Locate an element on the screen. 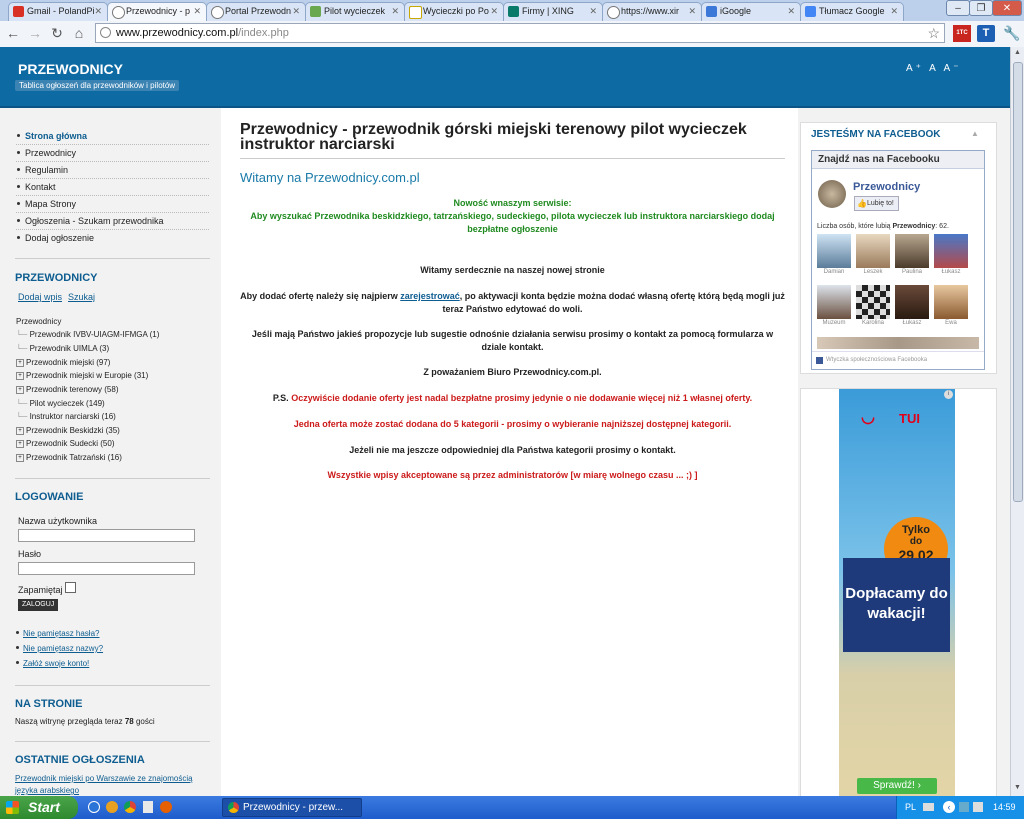  forgot-password-link: Nie pamiętasz hasła? is located at coordinates (61, 633).